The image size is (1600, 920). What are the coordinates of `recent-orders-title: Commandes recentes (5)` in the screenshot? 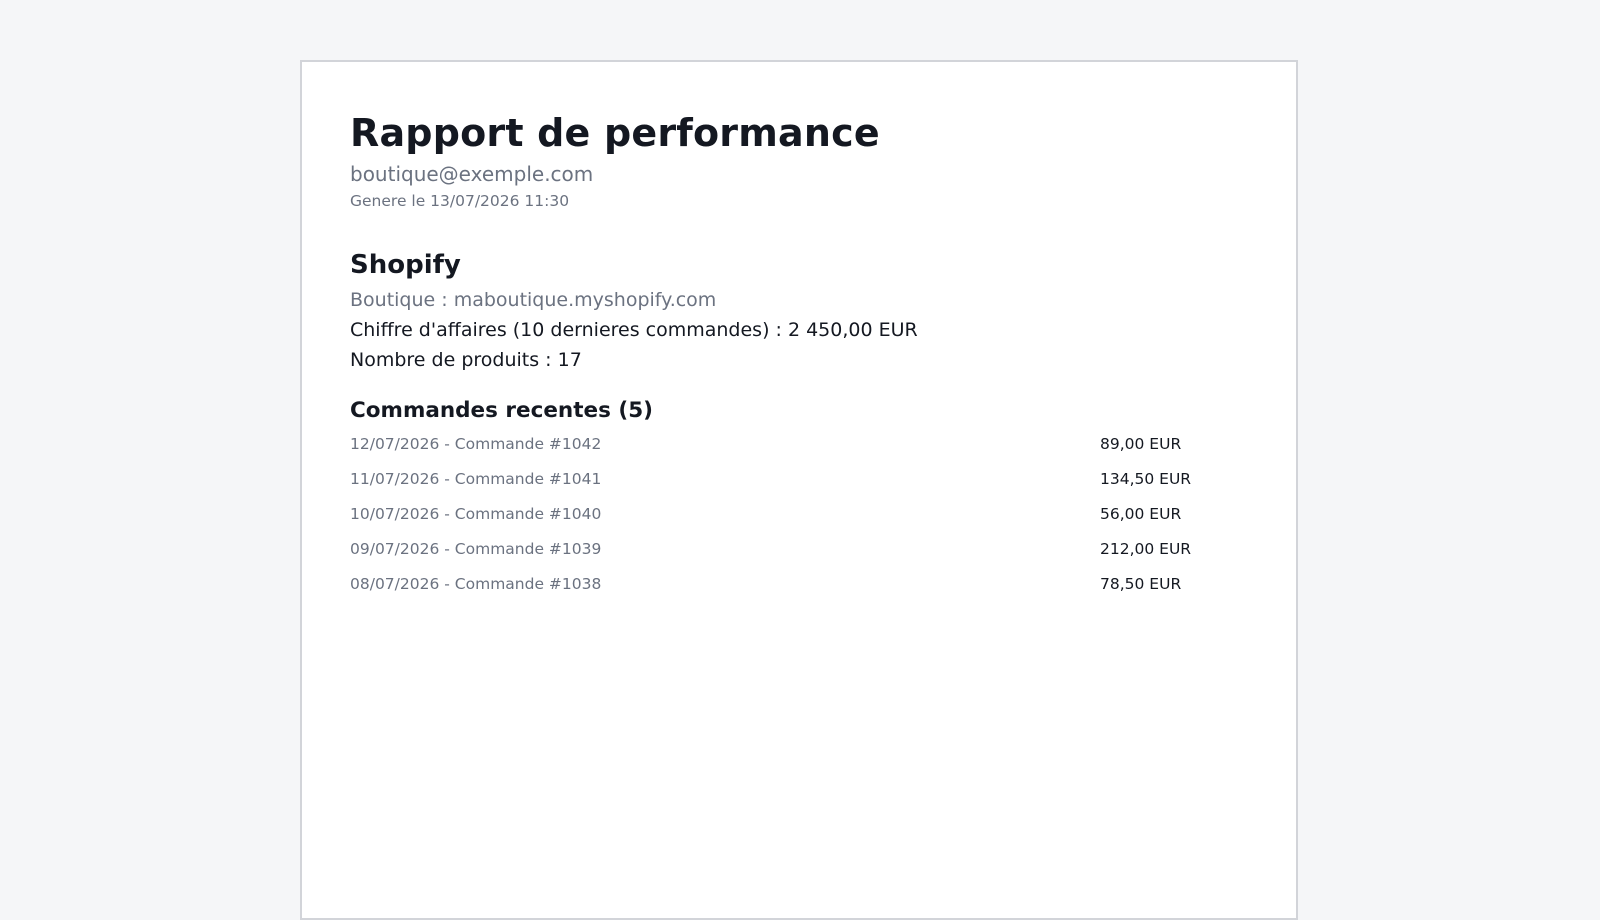 It's located at (501, 410).